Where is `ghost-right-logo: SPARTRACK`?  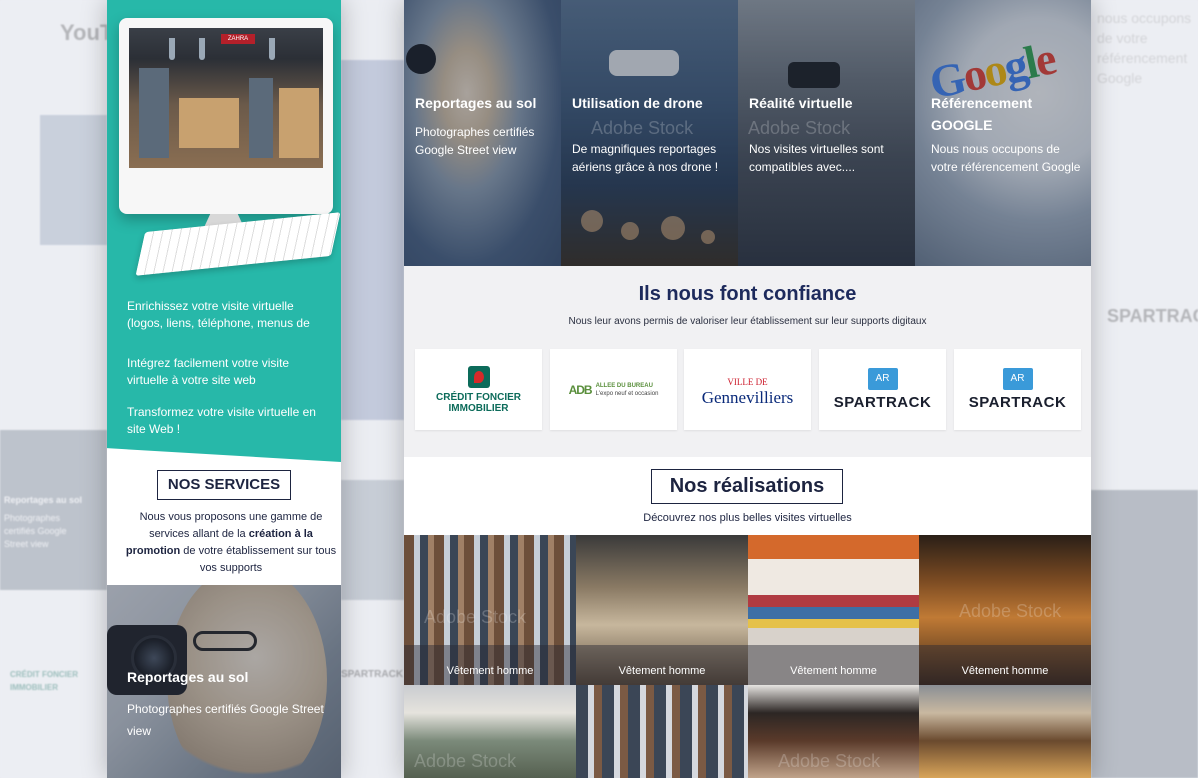
ghost-right-logo: SPARTRACK is located at coordinates (1152, 316).